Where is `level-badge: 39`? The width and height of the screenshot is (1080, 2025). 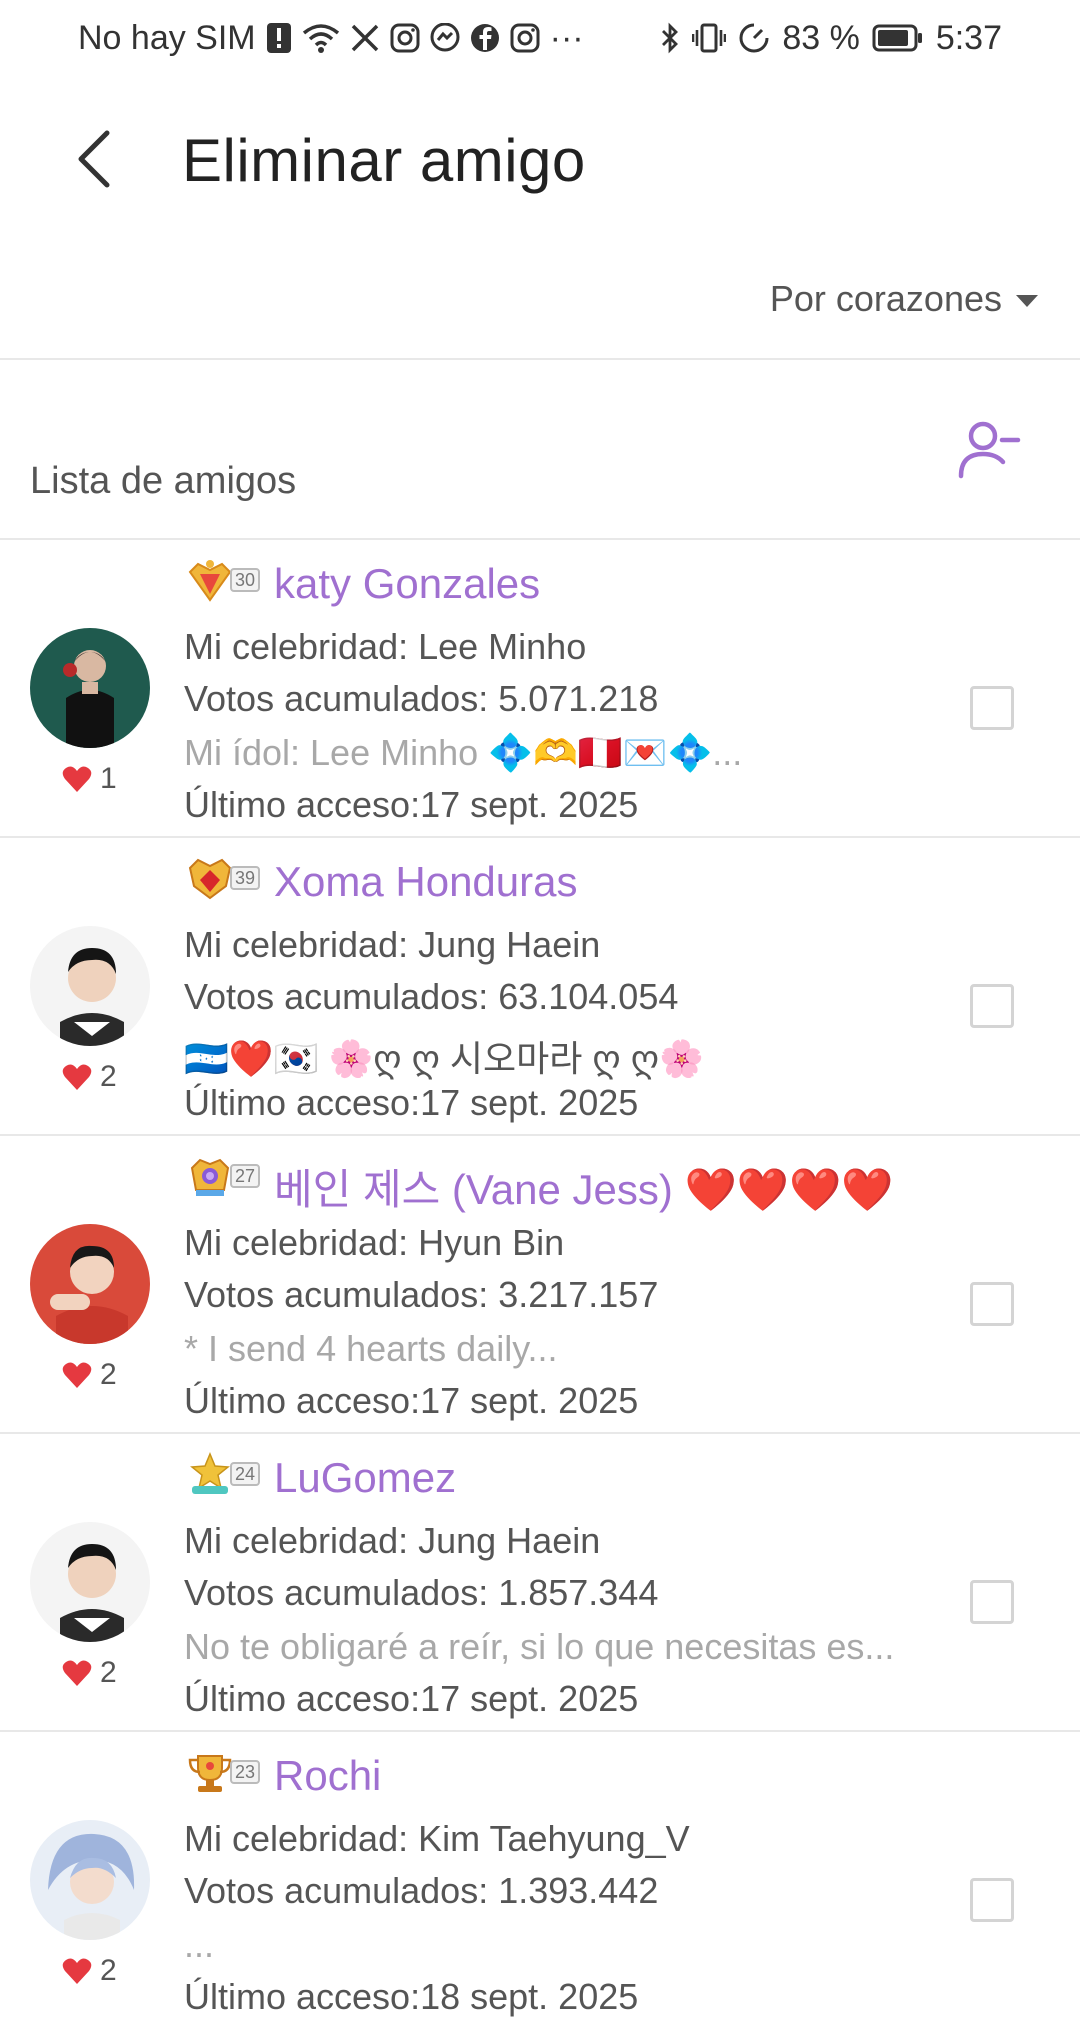 level-badge: 39 is located at coordinates (223, 878).